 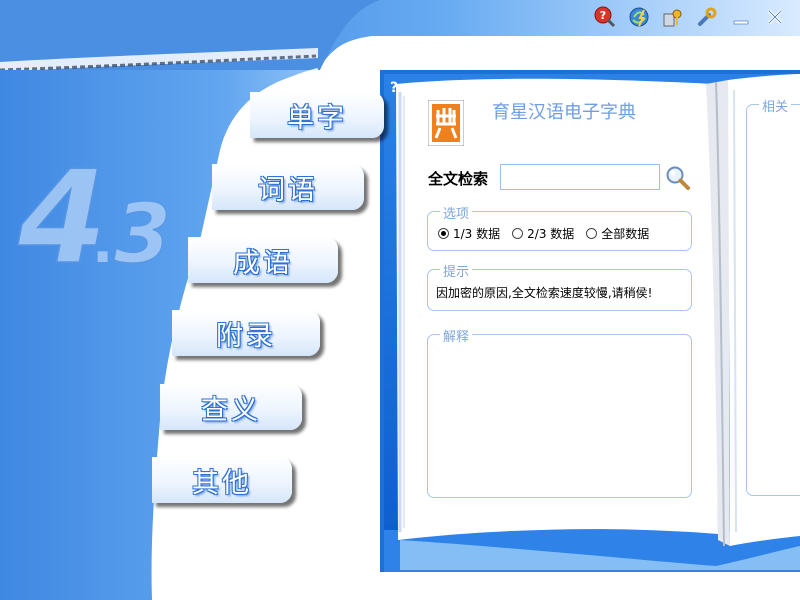 I want to click on nav-tab-idioms: 成语, so click(x=263, y=260).